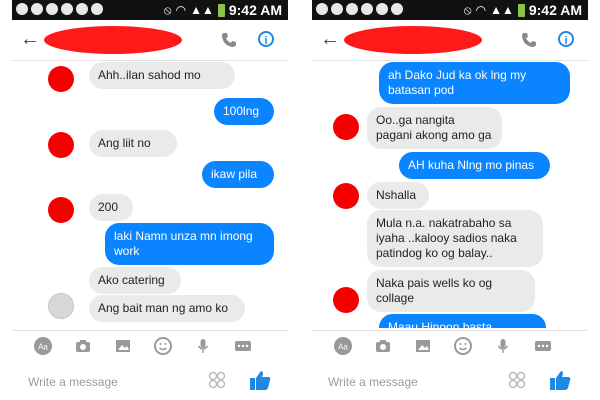 This screenshot has width=600, height=400. I want to click on message-bubble-outgoing: 100lng, so click(244, 111).